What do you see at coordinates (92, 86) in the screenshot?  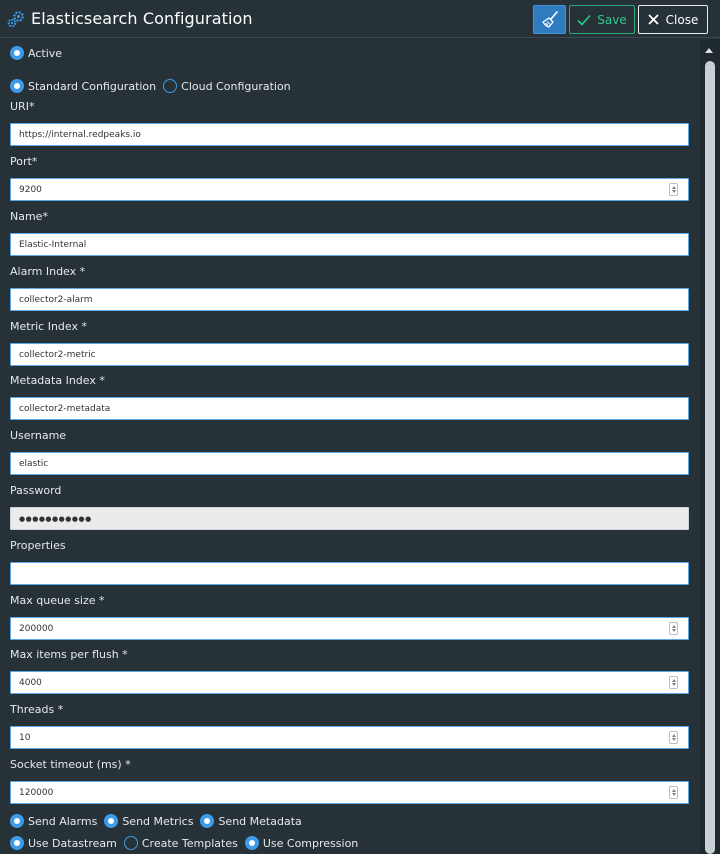 I see `standard-configuration-label: Standard Configuration` at bounding box center [92, 86].